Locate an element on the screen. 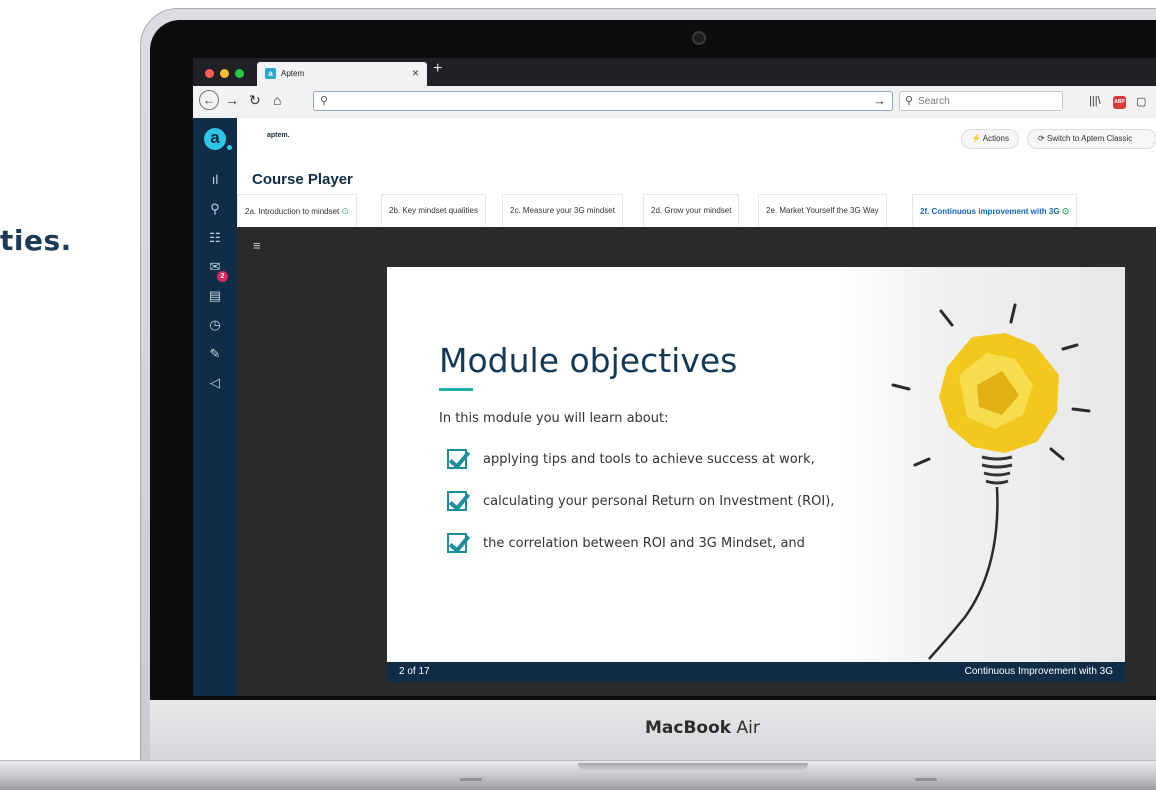 The width and height of the screenshot is (1156, 790). back-button: ← is located at coordinates (209, 100).